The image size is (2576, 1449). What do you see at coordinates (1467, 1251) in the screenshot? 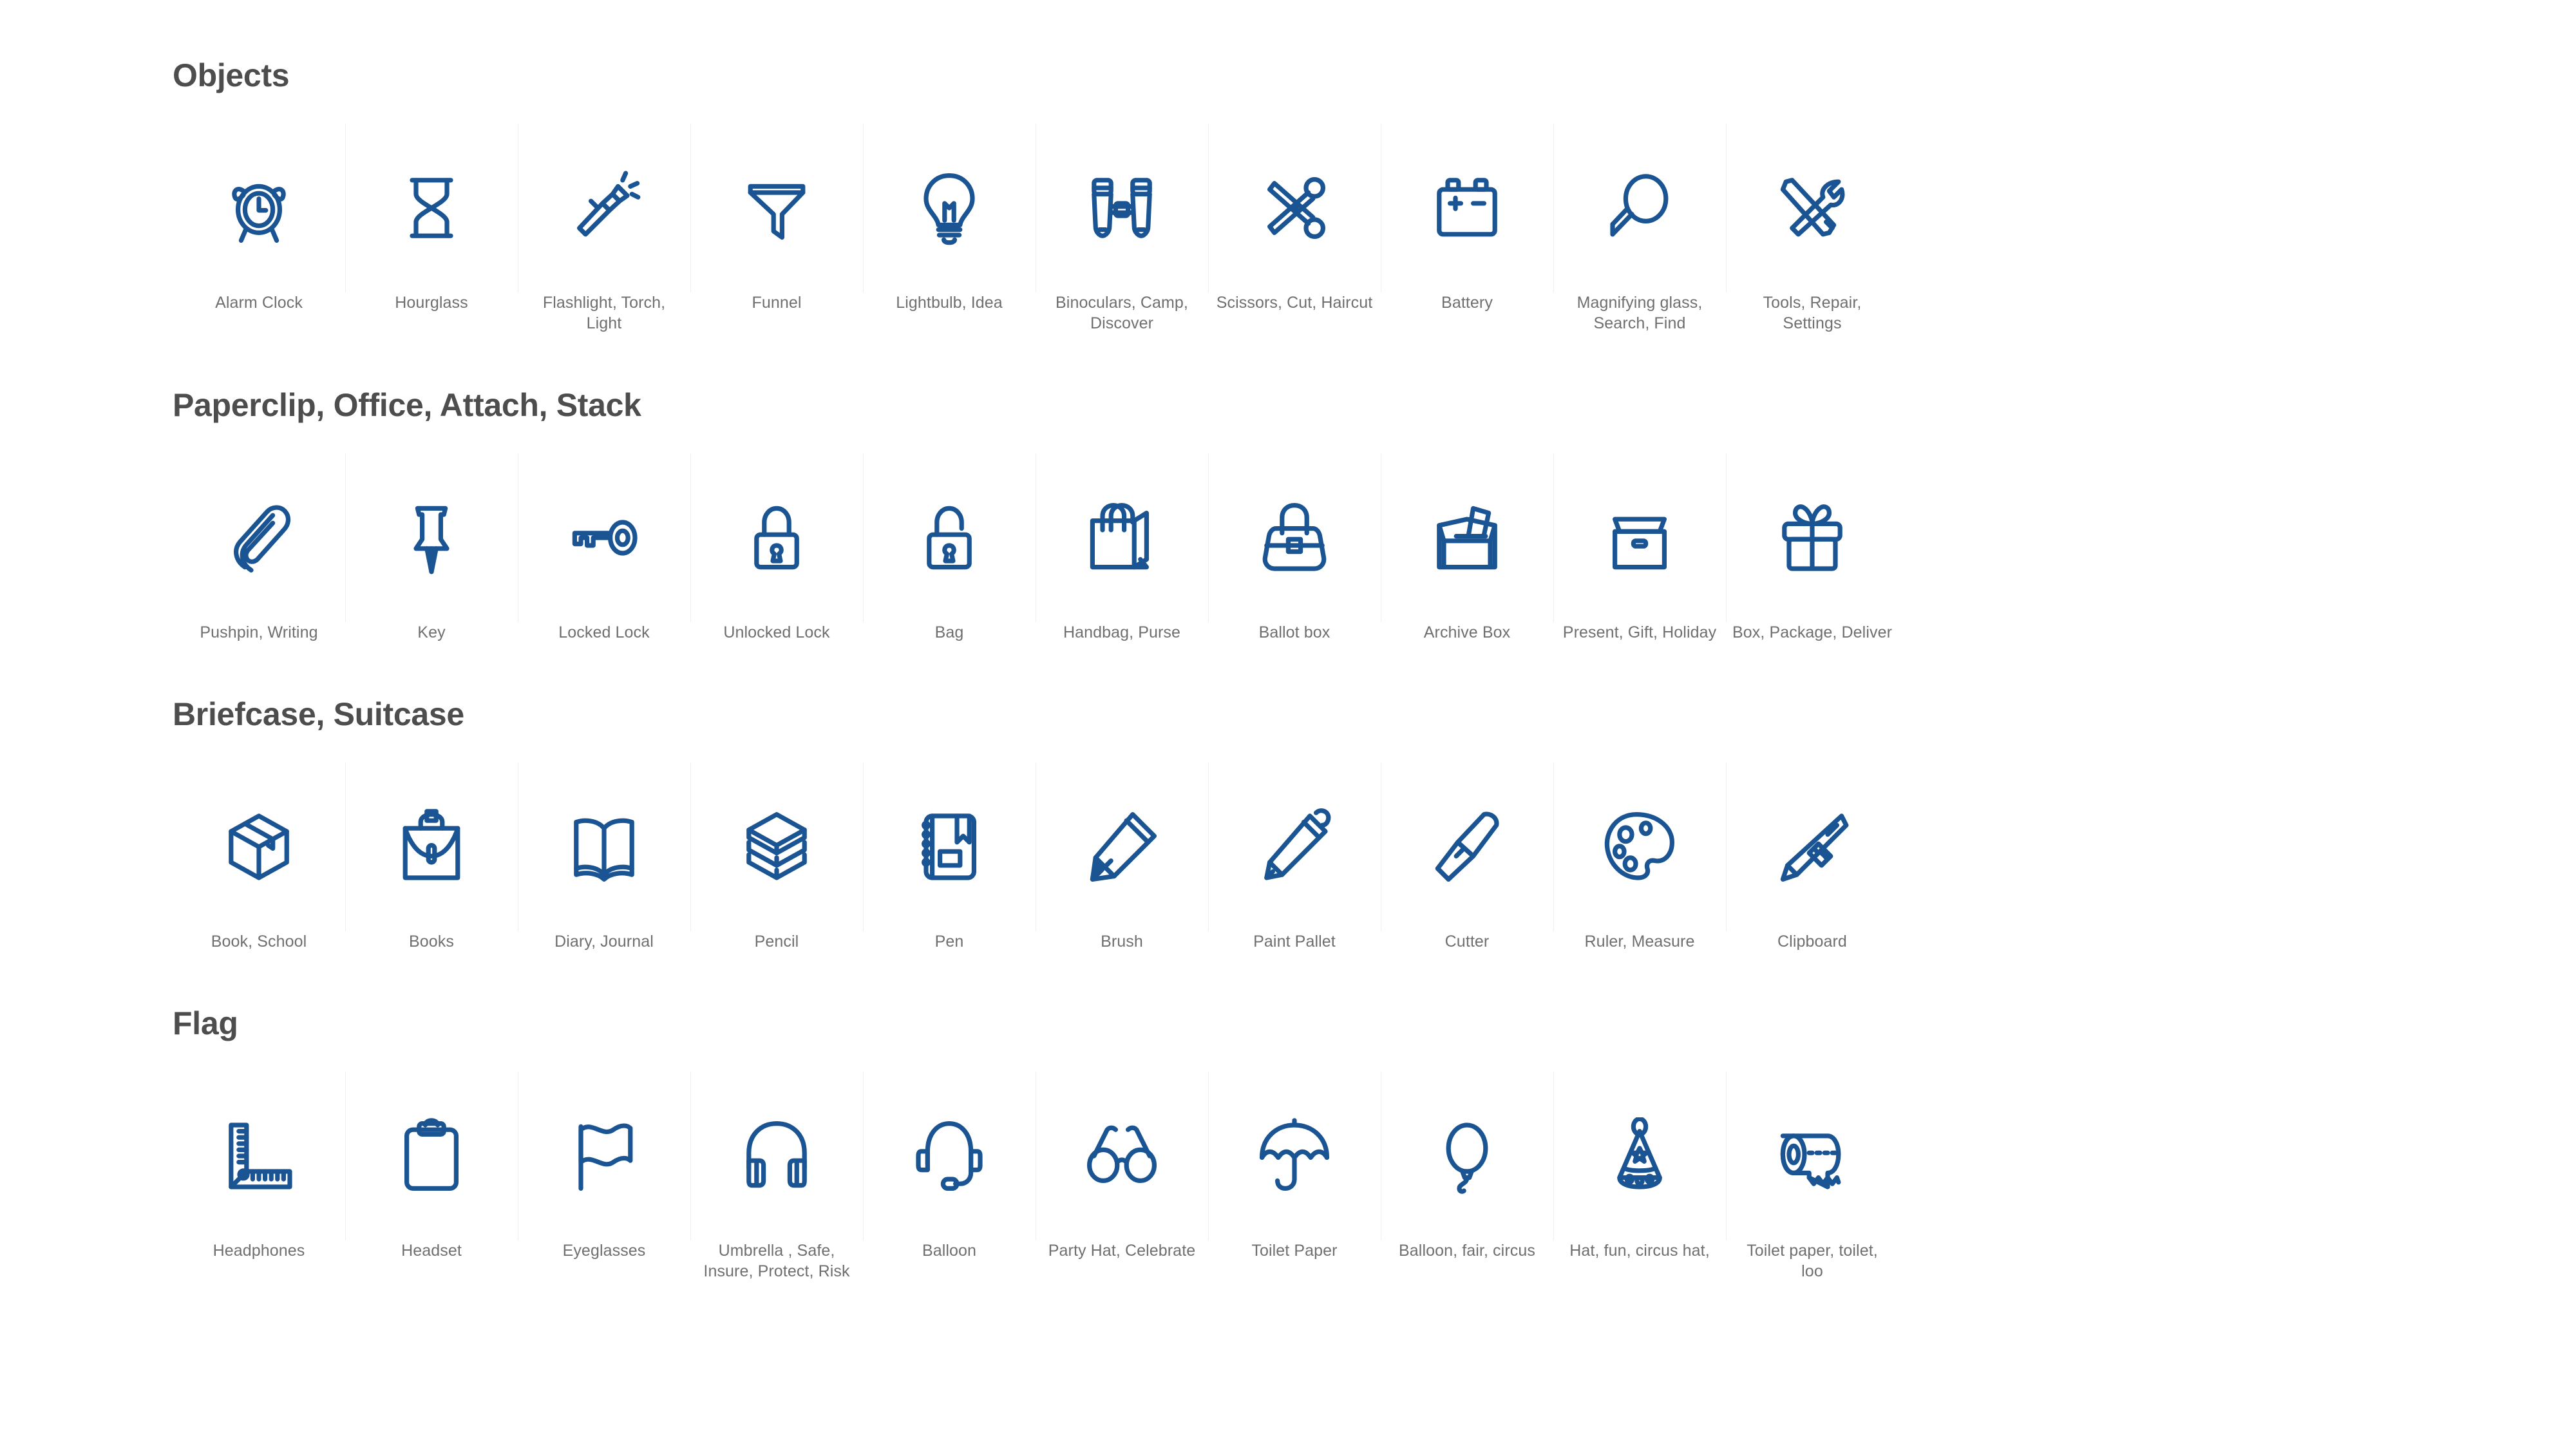
I see `icon-label: Balloon, fair, circus` at bounding box center [1467, 1251].